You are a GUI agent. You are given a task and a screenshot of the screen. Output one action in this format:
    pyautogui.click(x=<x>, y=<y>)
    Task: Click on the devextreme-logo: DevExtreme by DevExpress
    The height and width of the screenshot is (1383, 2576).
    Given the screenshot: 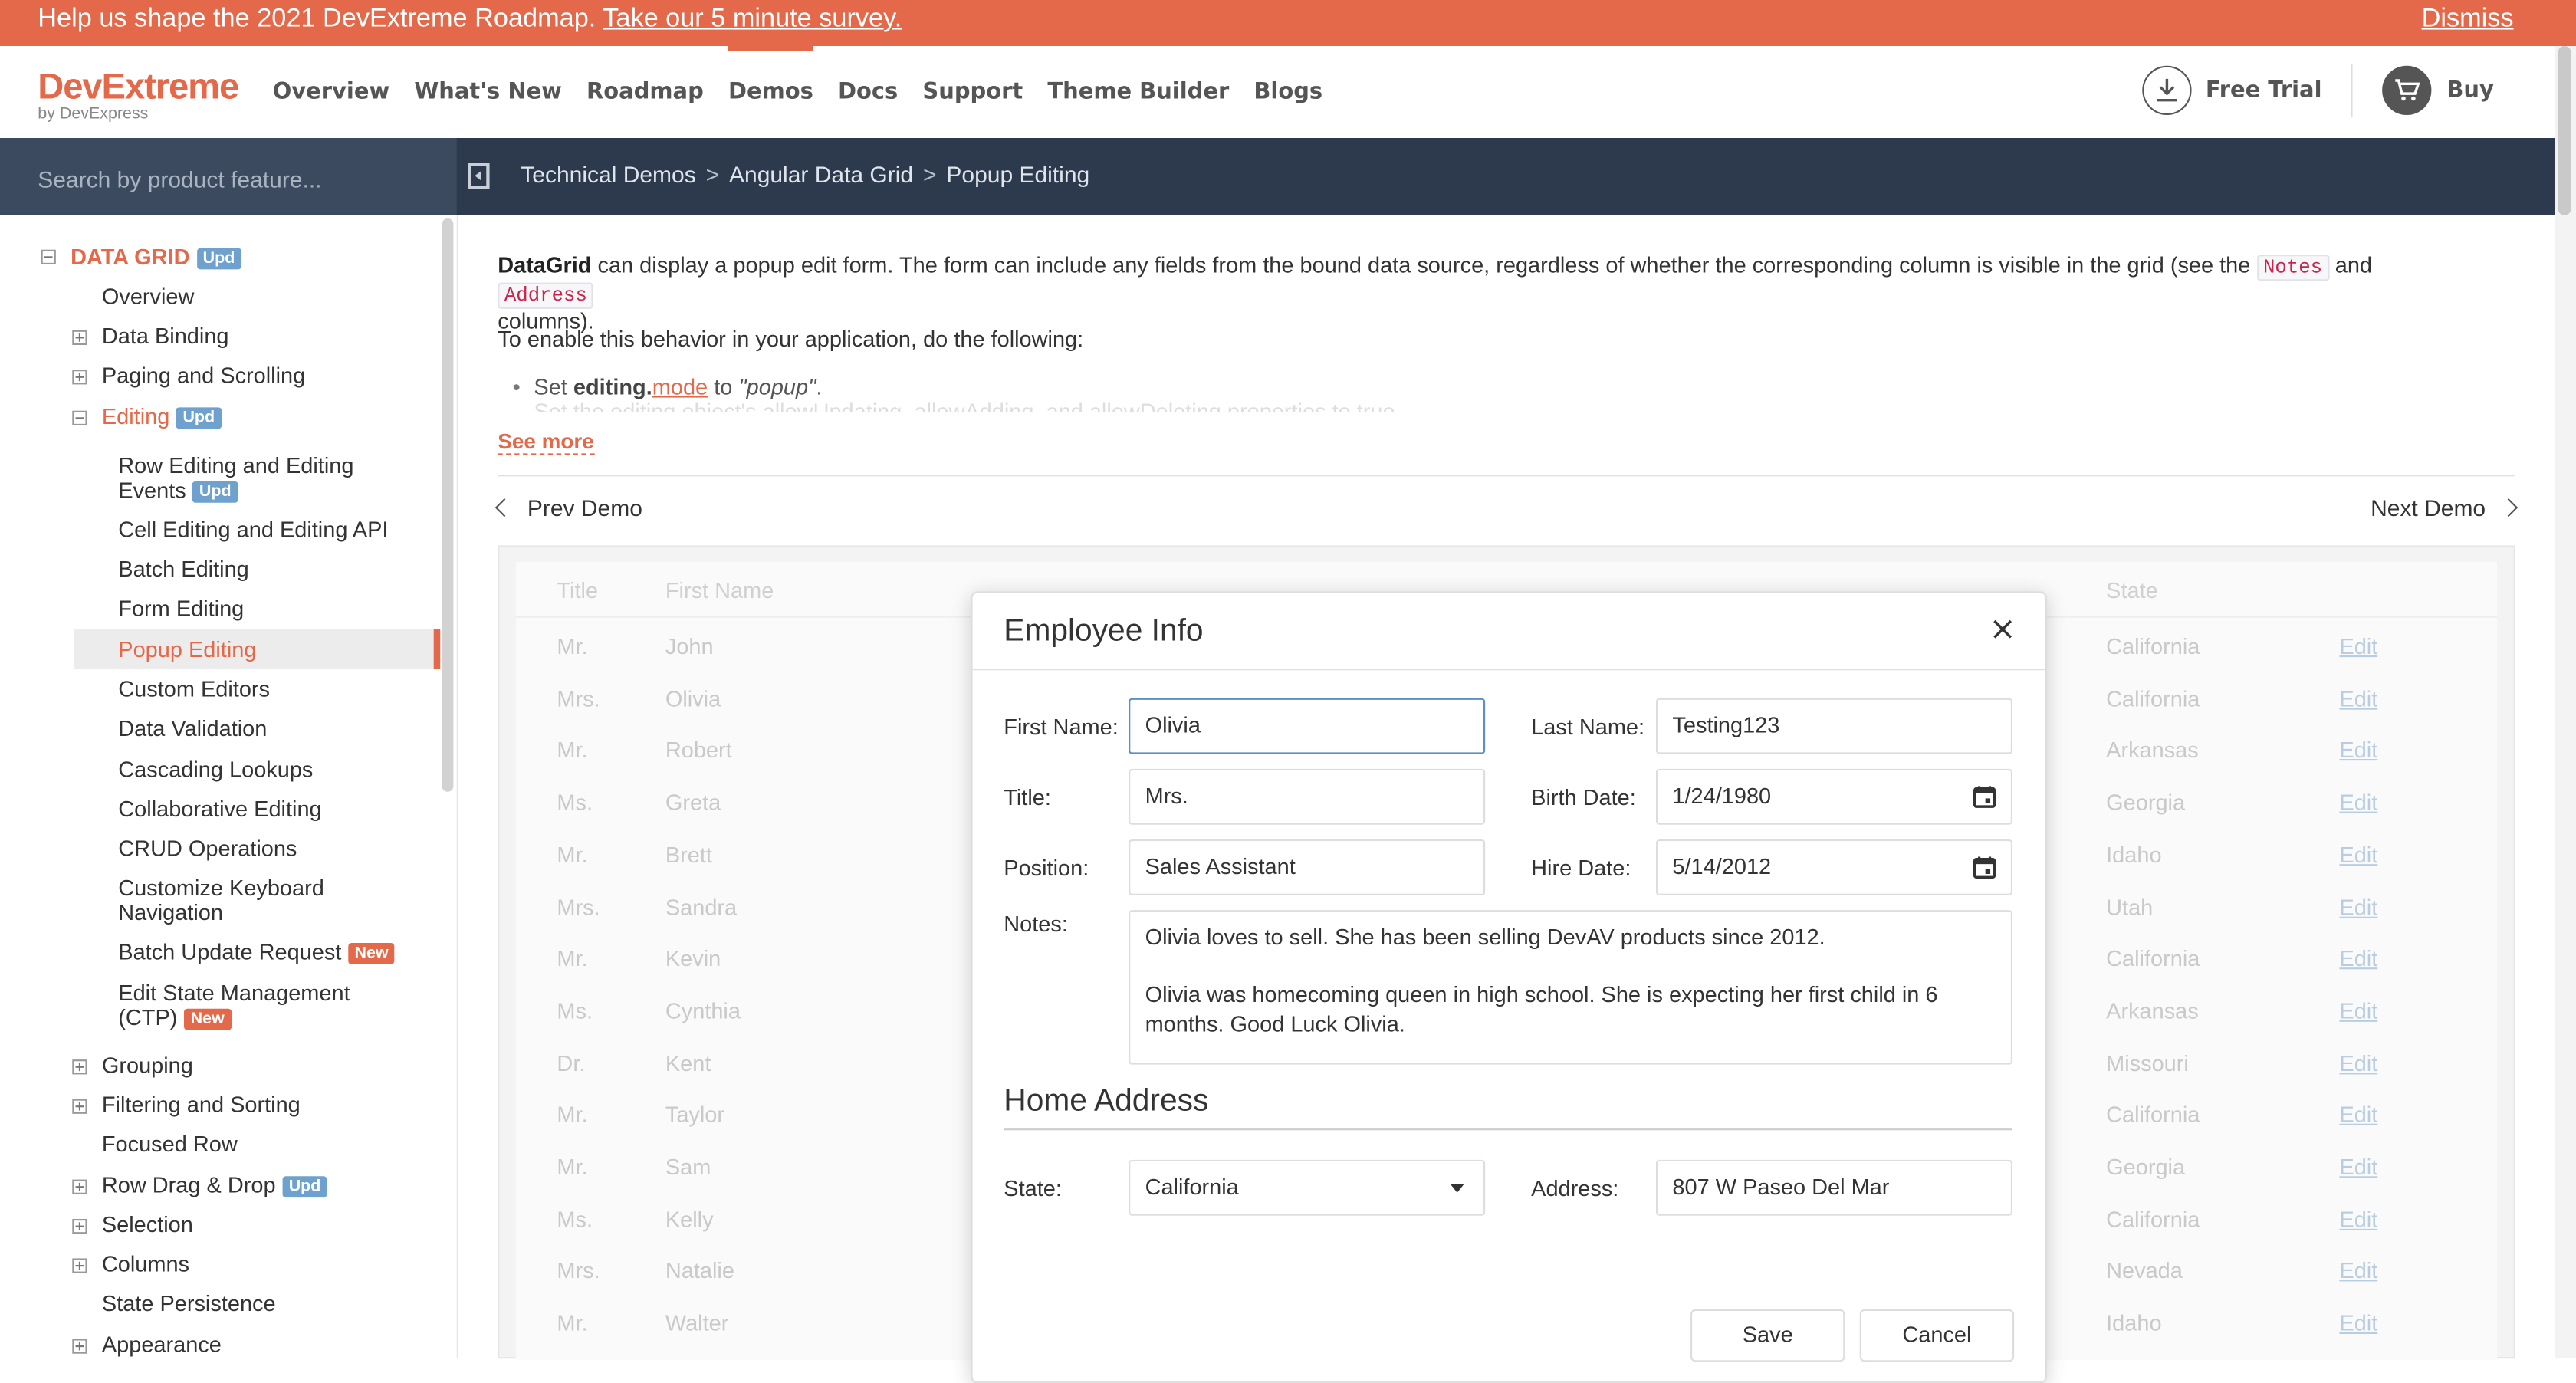 What is the action you would take?
    pyautogui.click(x=138, y=95)
    